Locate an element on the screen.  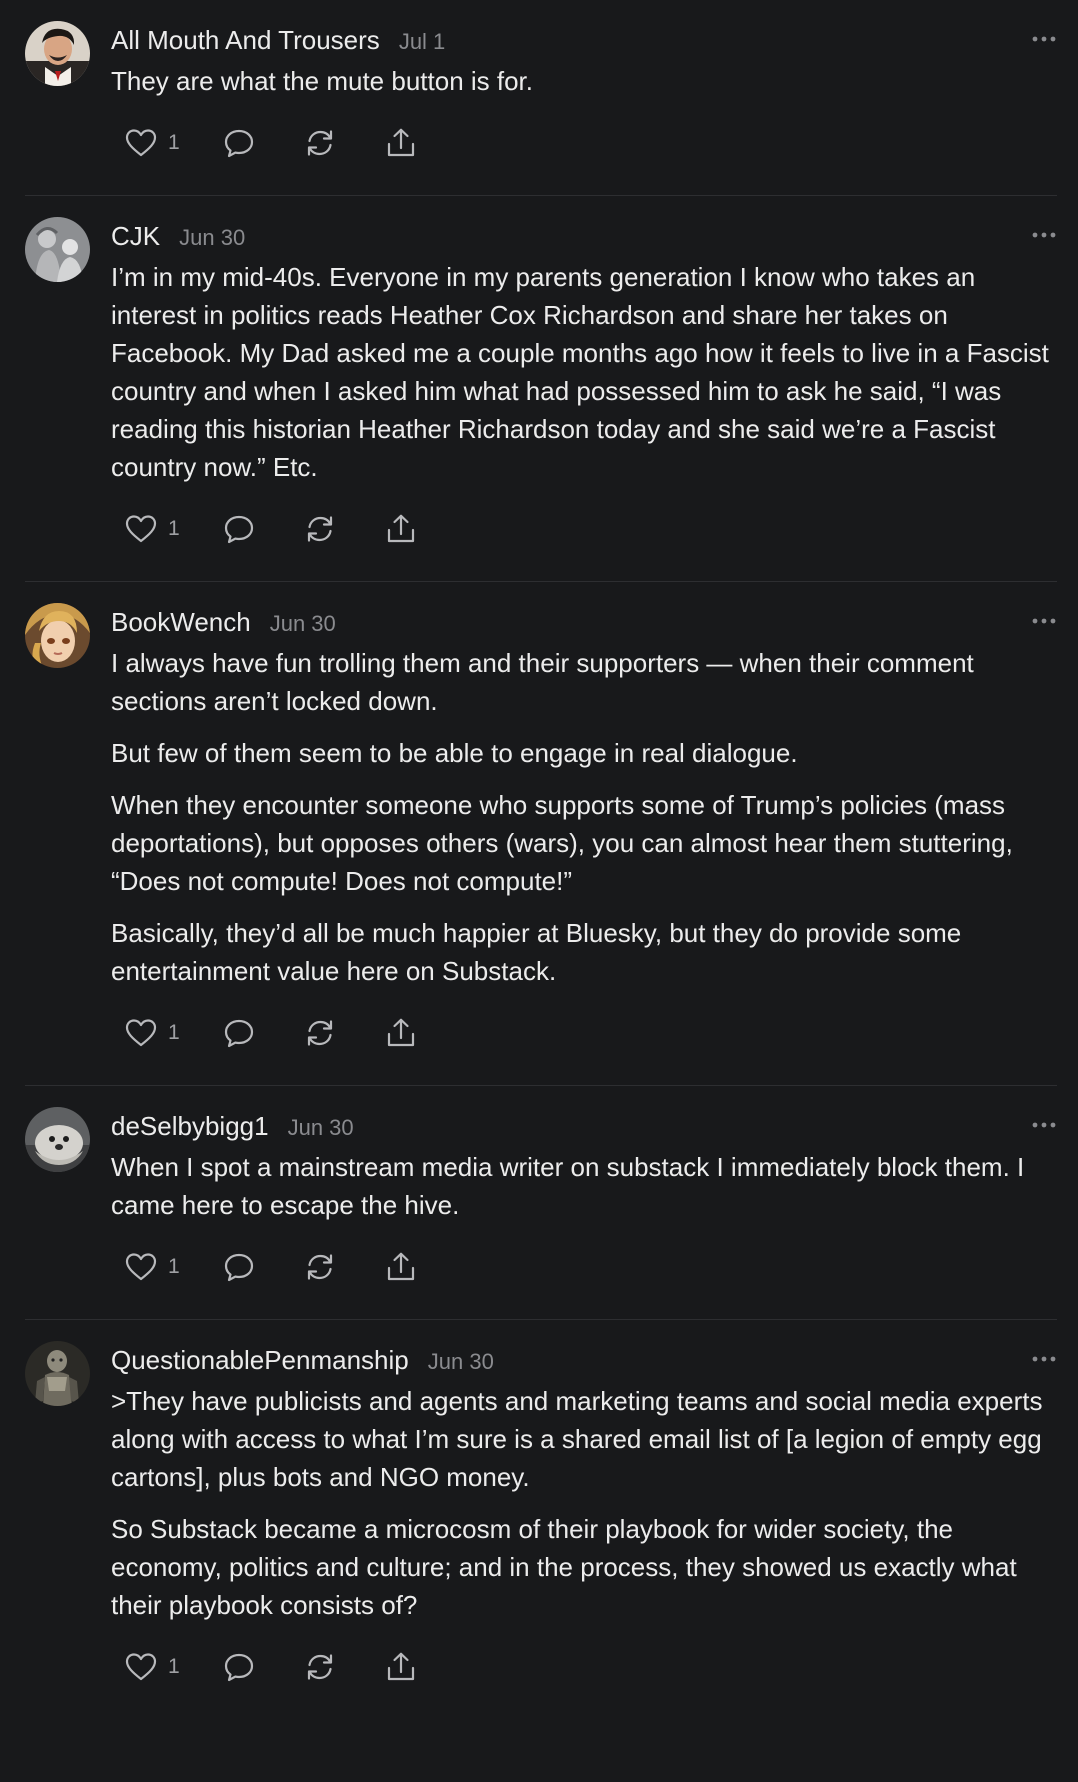
comment-header: CJK Jun 30 is located at coordinates (584, 236).